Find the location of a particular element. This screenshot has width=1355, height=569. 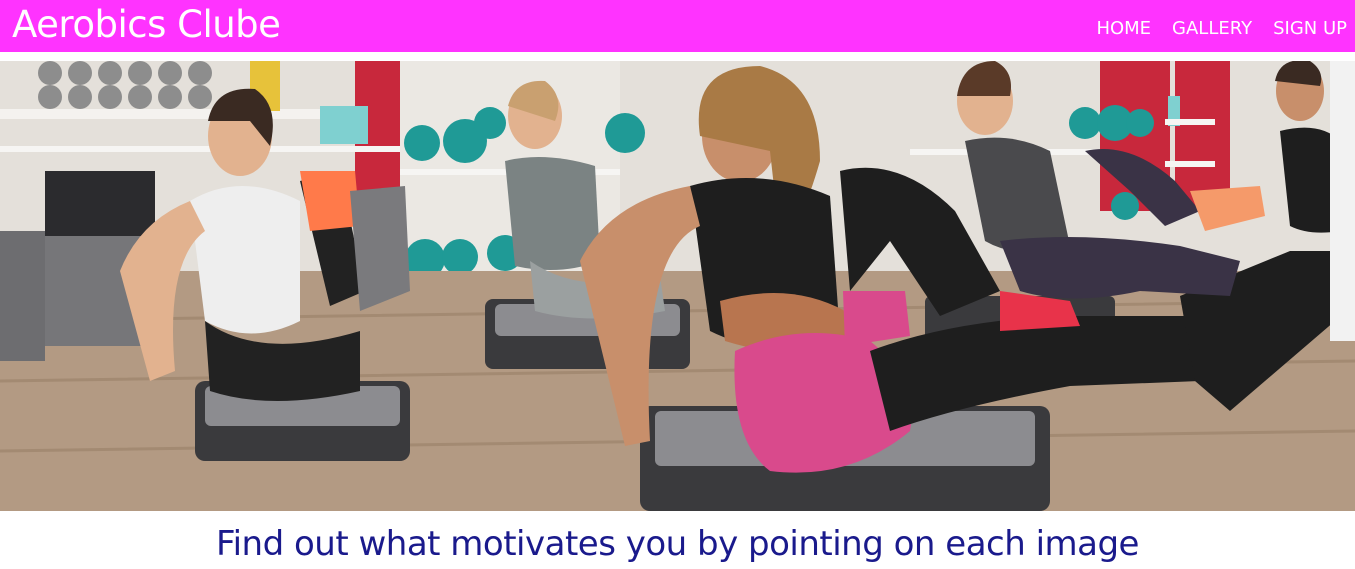

gallery-peek is located at coordinates (677, 566).